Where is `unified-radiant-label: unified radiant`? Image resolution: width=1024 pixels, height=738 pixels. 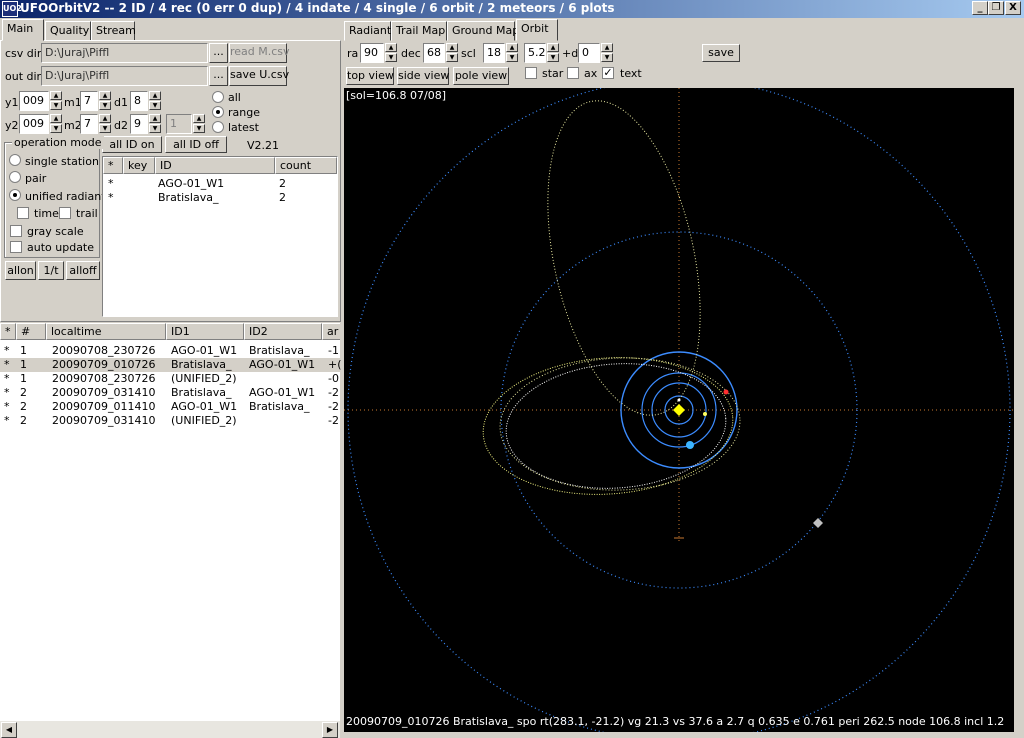
unified-radiant-label: unified radiant is located at coordinates (65, 196).